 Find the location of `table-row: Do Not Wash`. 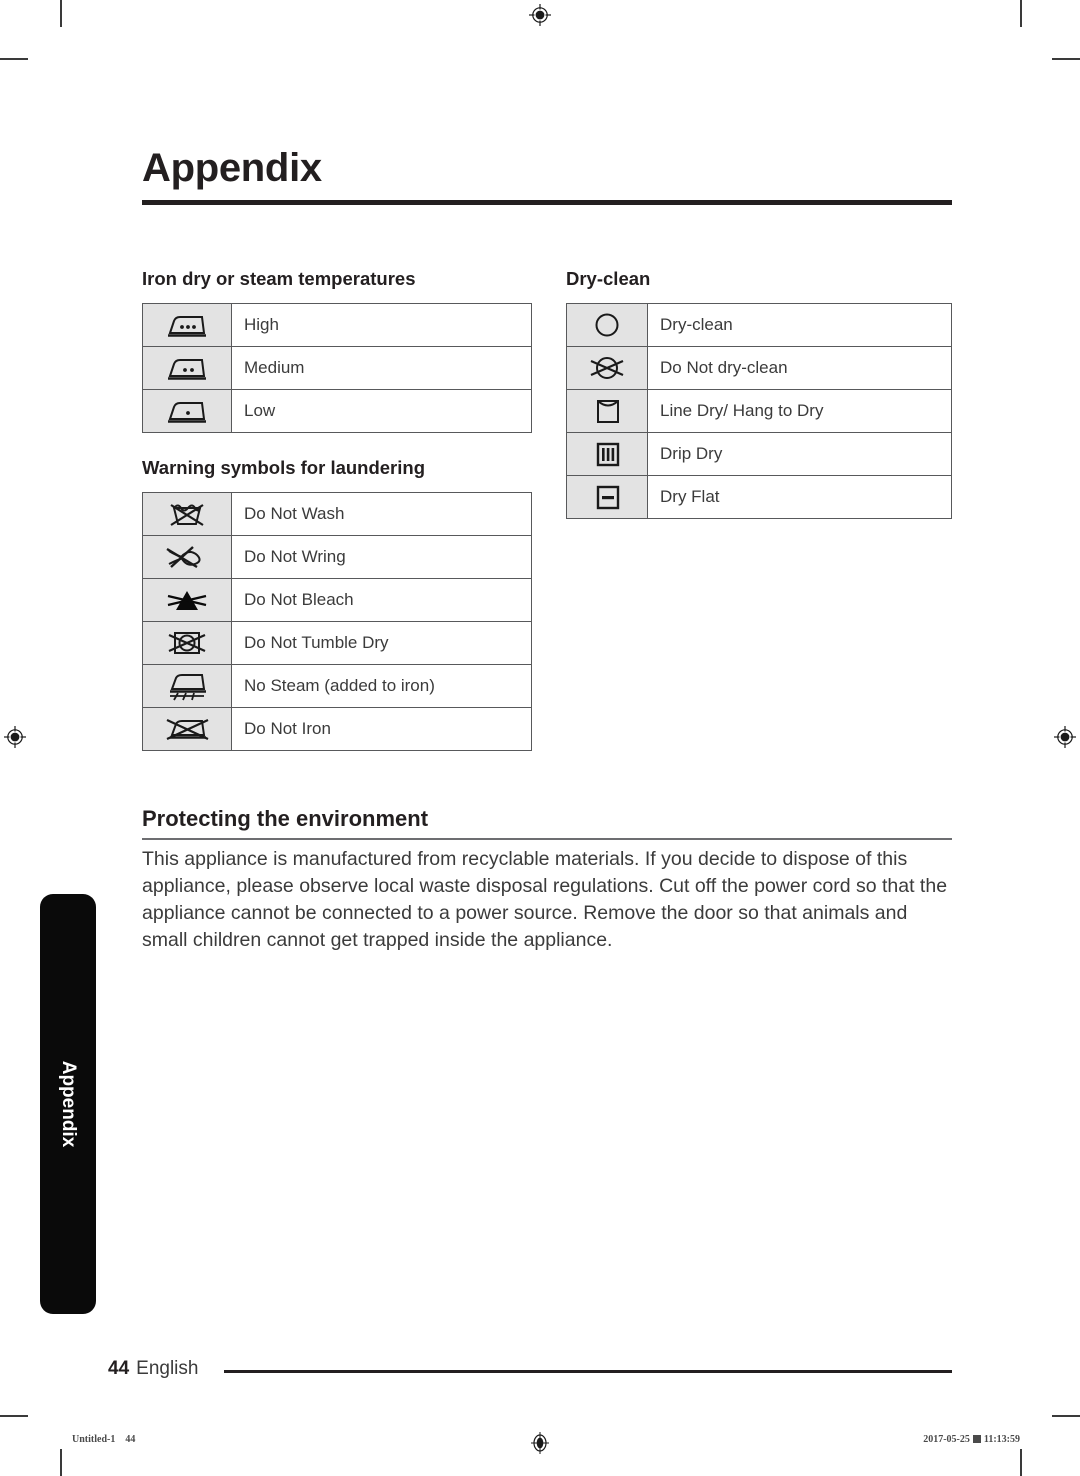

table-row: Do Not Wash is located at coordinates (337, 514).